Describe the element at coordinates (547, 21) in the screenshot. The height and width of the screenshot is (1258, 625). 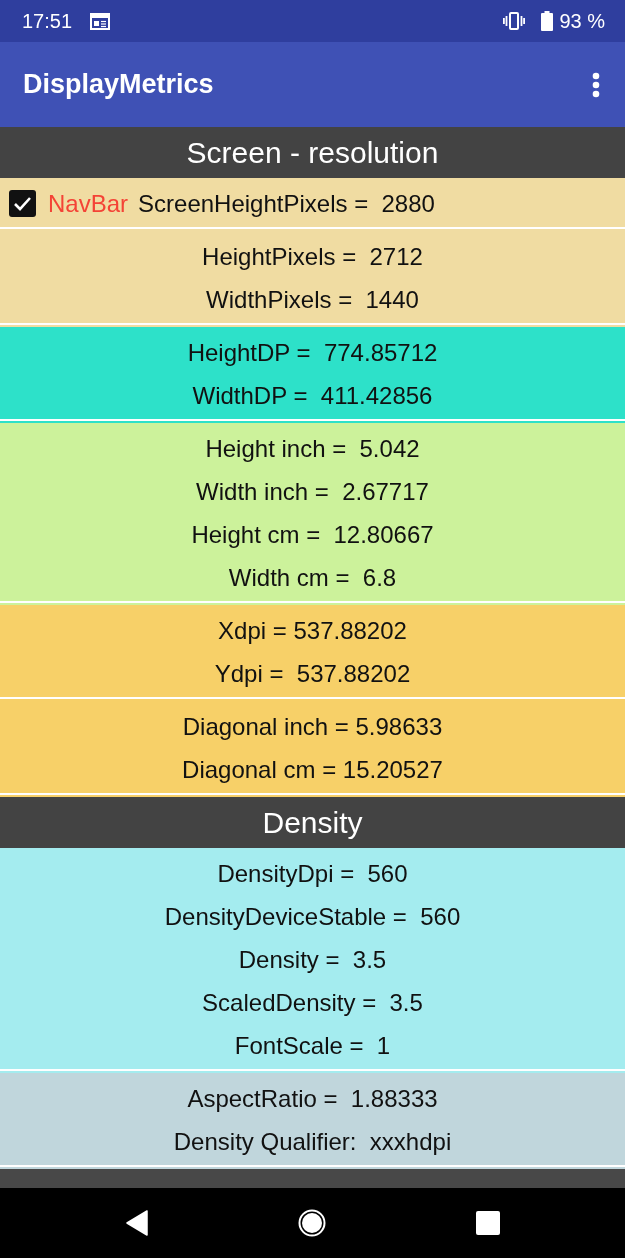
I see `battery-icon` at that location.